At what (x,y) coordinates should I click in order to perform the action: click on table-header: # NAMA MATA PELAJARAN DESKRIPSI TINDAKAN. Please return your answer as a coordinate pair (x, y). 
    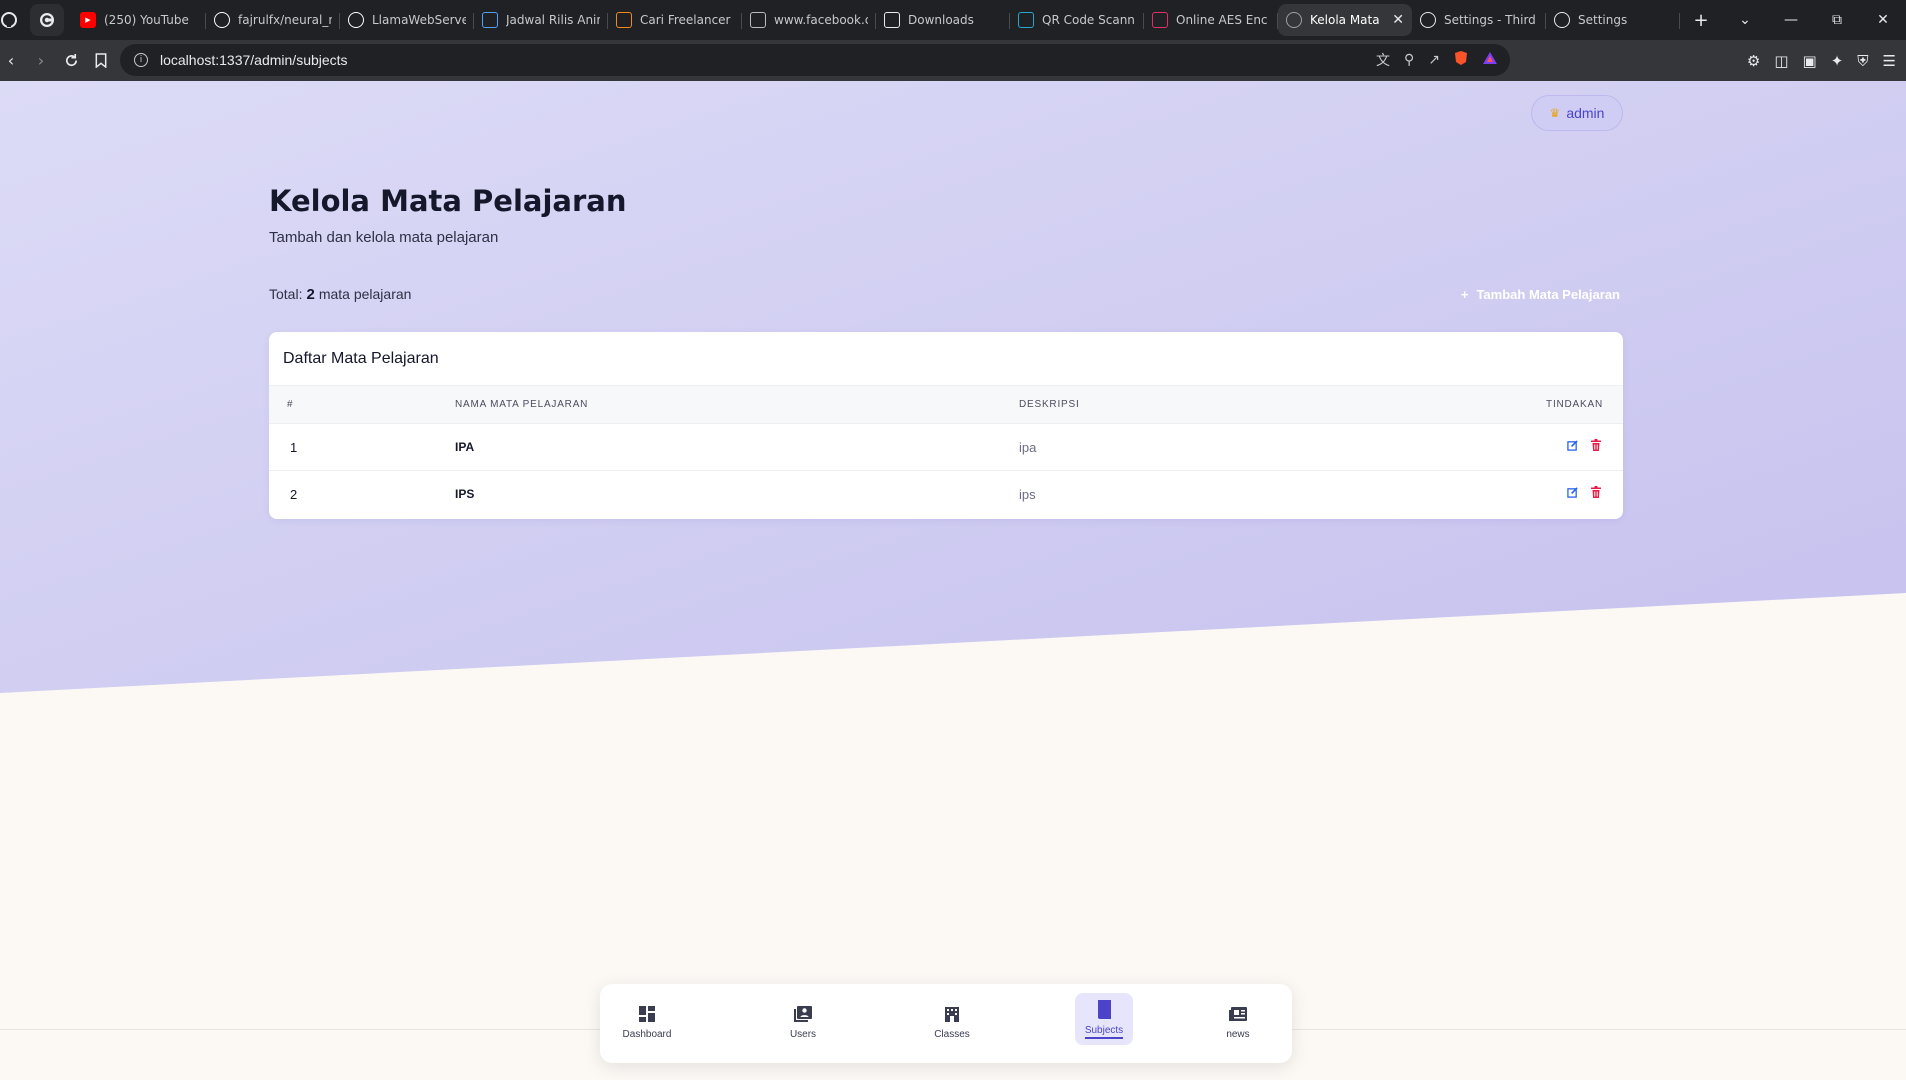
    Looking at the image, I should click on (946, 405).